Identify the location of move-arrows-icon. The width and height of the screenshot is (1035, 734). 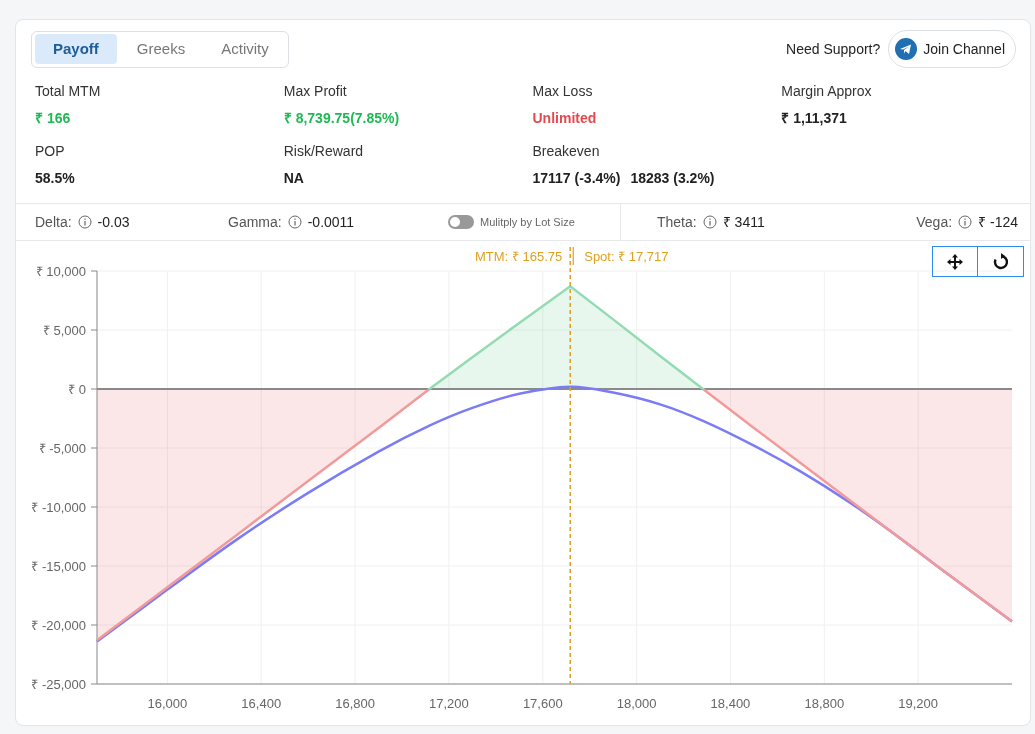
(955, 261).